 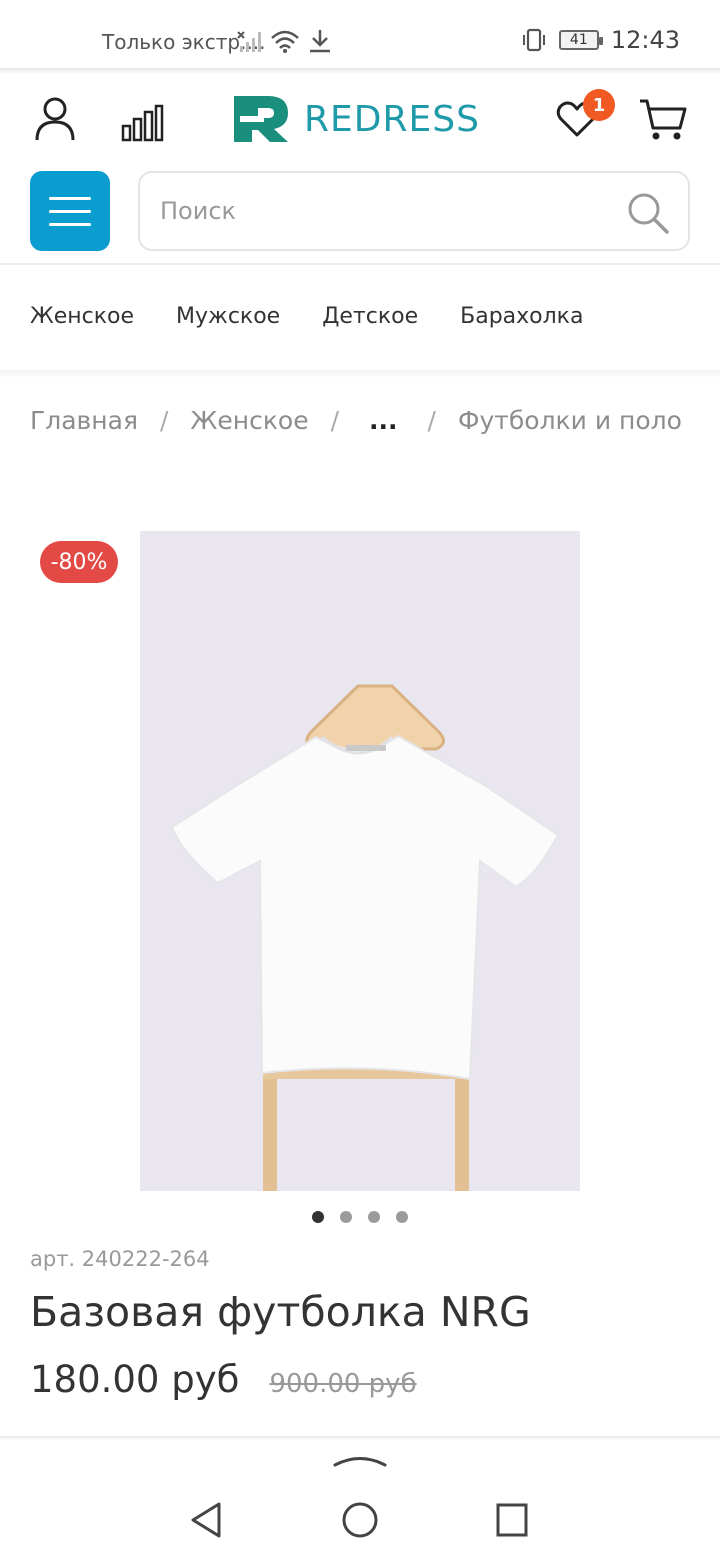 I want to click on category-kids: Детское, so click(x=370, y=316).